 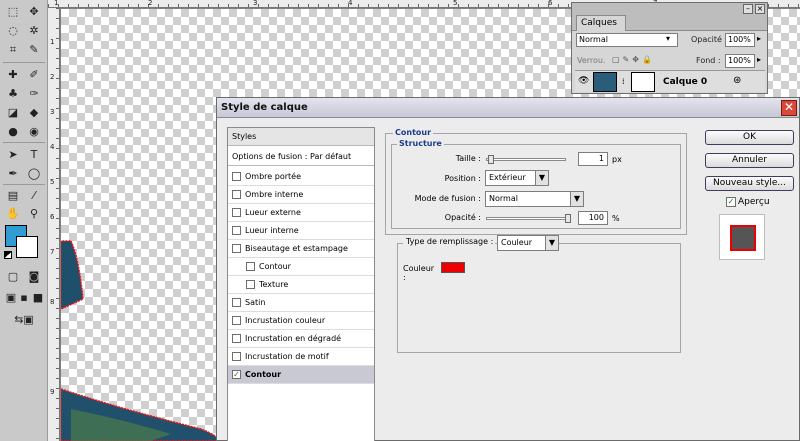 What do you see at coordinates (34, 173) in the screenshot?
I see `shape-tool-icon: ◯` at bounding box center [34, 173].